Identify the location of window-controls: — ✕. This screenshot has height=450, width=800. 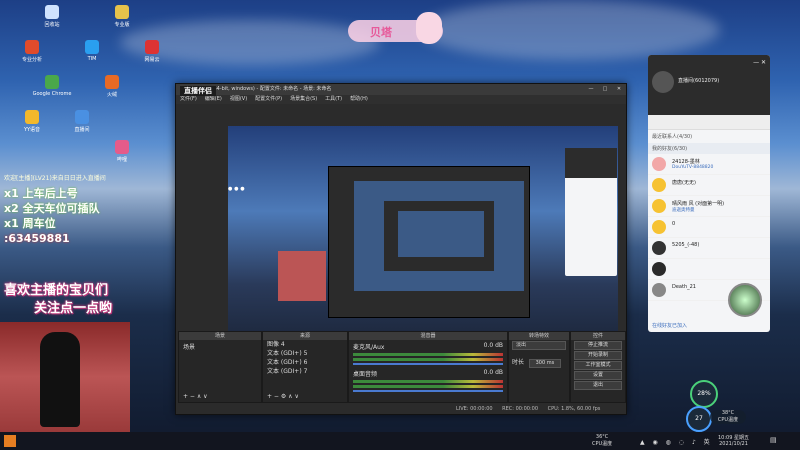
(759, 62).